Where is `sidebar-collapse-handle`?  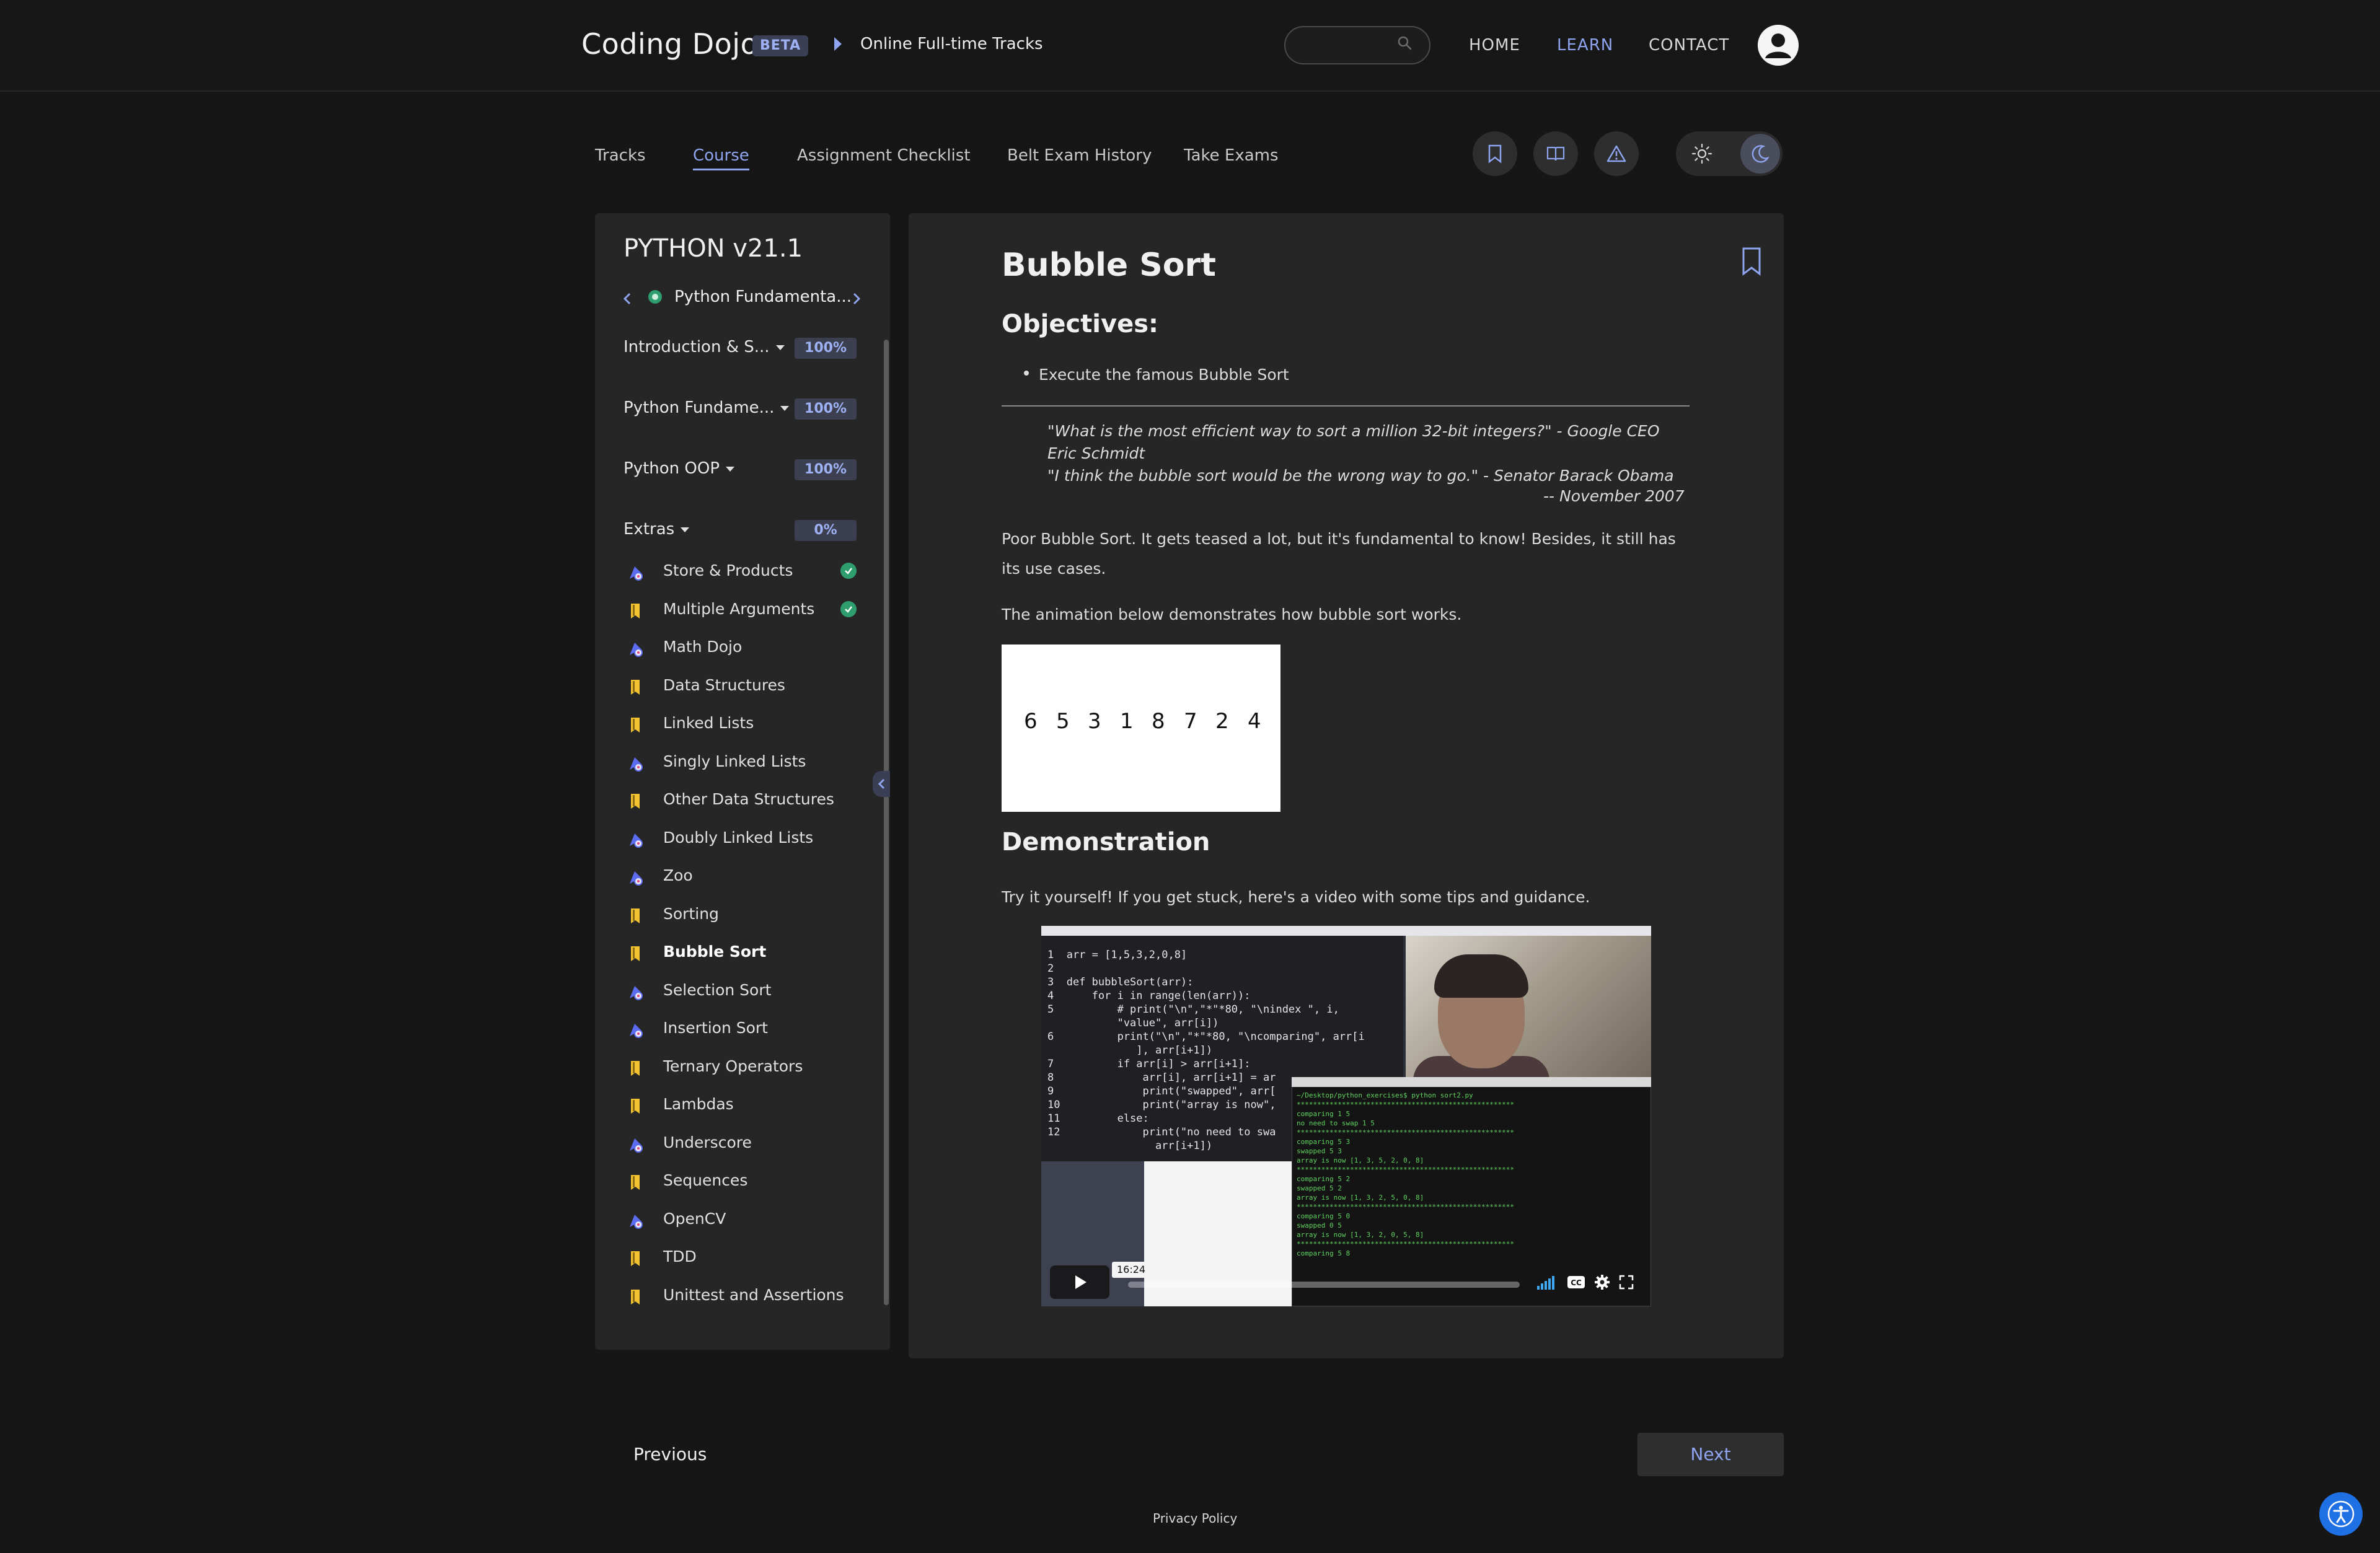
sidebar-collapse-handle is located at coordinates (881, 784).